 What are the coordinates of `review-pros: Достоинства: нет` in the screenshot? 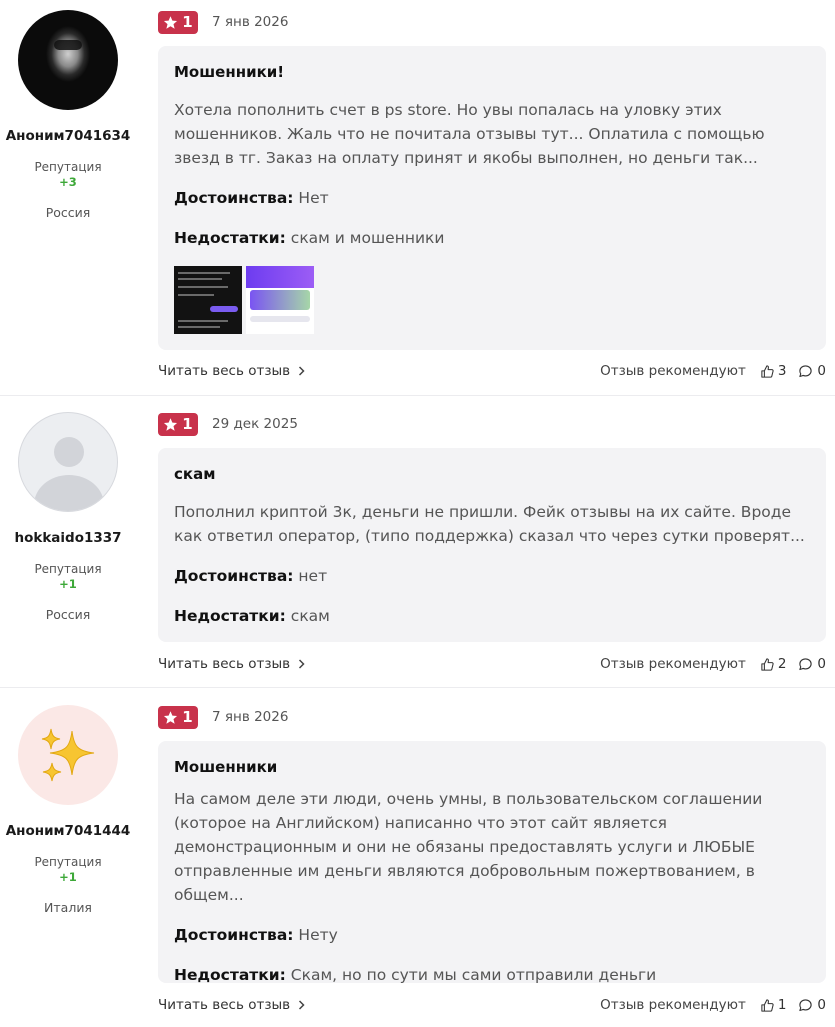 It's located at (492, 576).